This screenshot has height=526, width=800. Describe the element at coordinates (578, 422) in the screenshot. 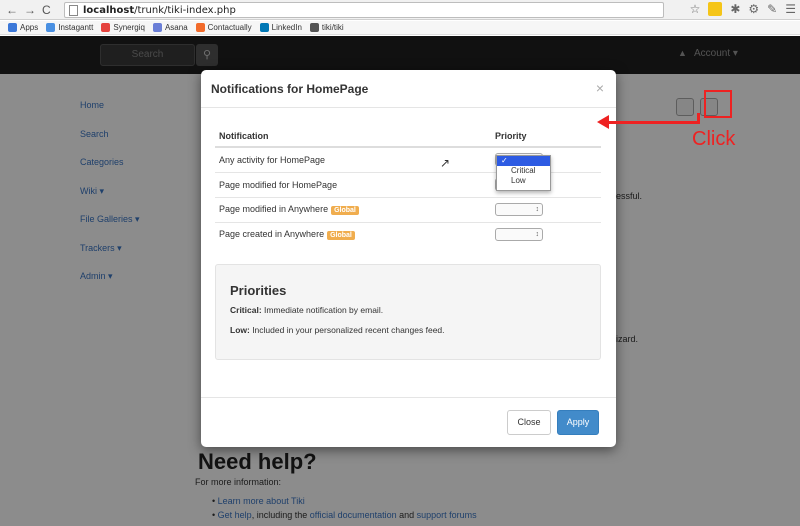

I see `apply-button: Apply` at that location.